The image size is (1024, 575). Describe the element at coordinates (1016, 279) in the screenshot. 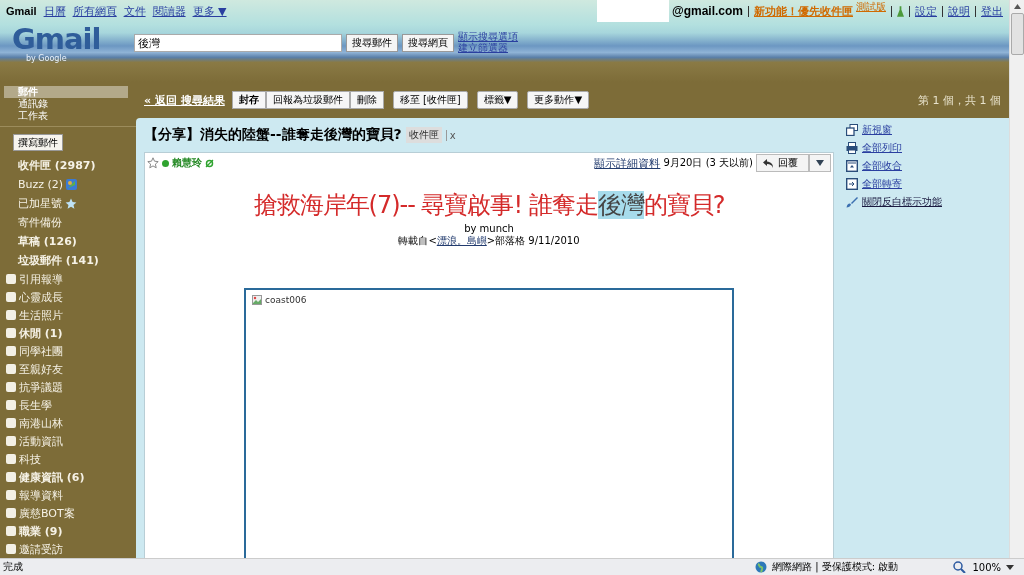

I see `scrollbar` at that location.